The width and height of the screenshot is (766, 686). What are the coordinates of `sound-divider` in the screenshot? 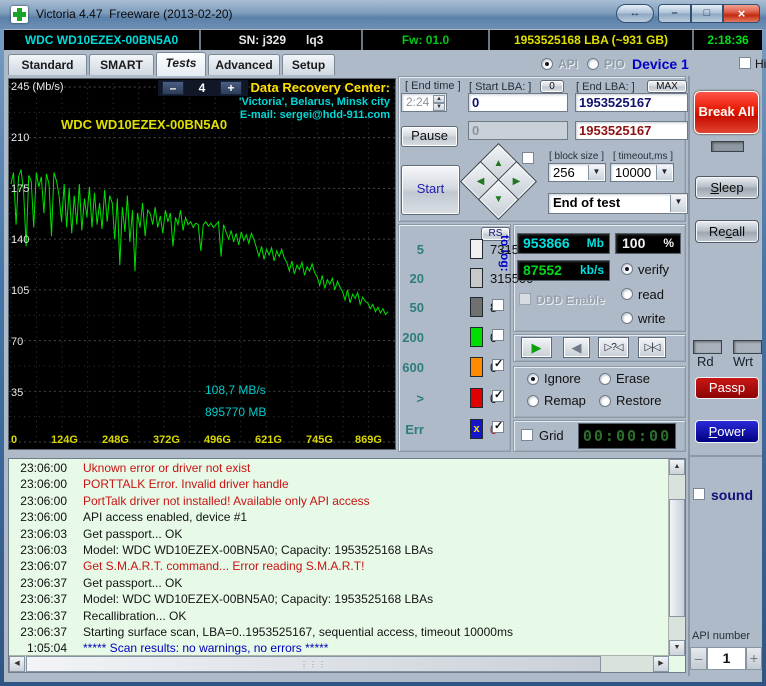 It's located at (726, 456).